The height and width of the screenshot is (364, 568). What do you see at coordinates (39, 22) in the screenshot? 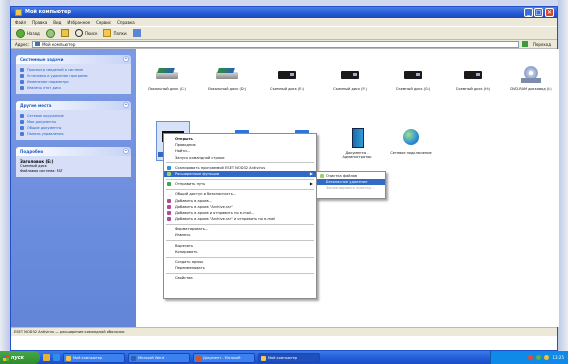
I see `menu-edit: Правка` at bounding box center [39, 22].